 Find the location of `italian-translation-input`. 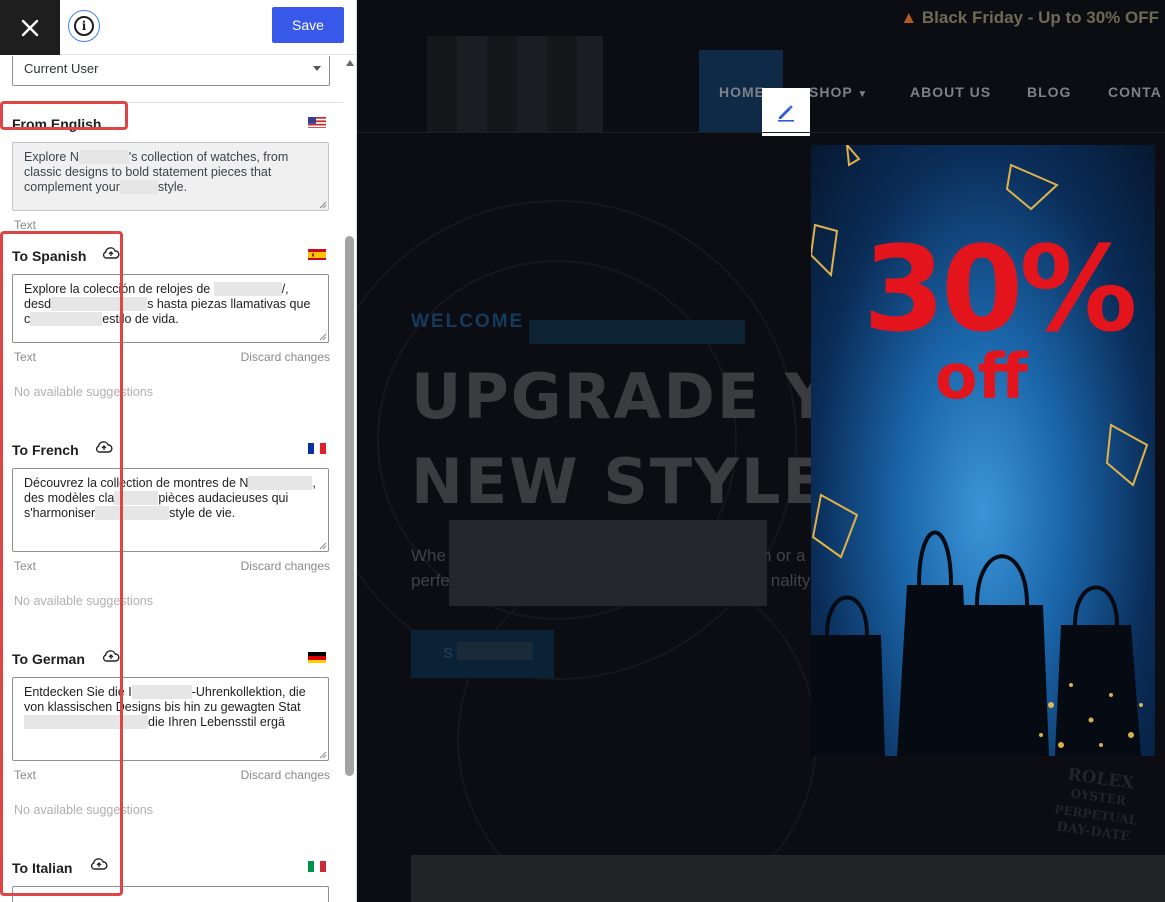

italian-translation-input is located at coordinates (170, 894).